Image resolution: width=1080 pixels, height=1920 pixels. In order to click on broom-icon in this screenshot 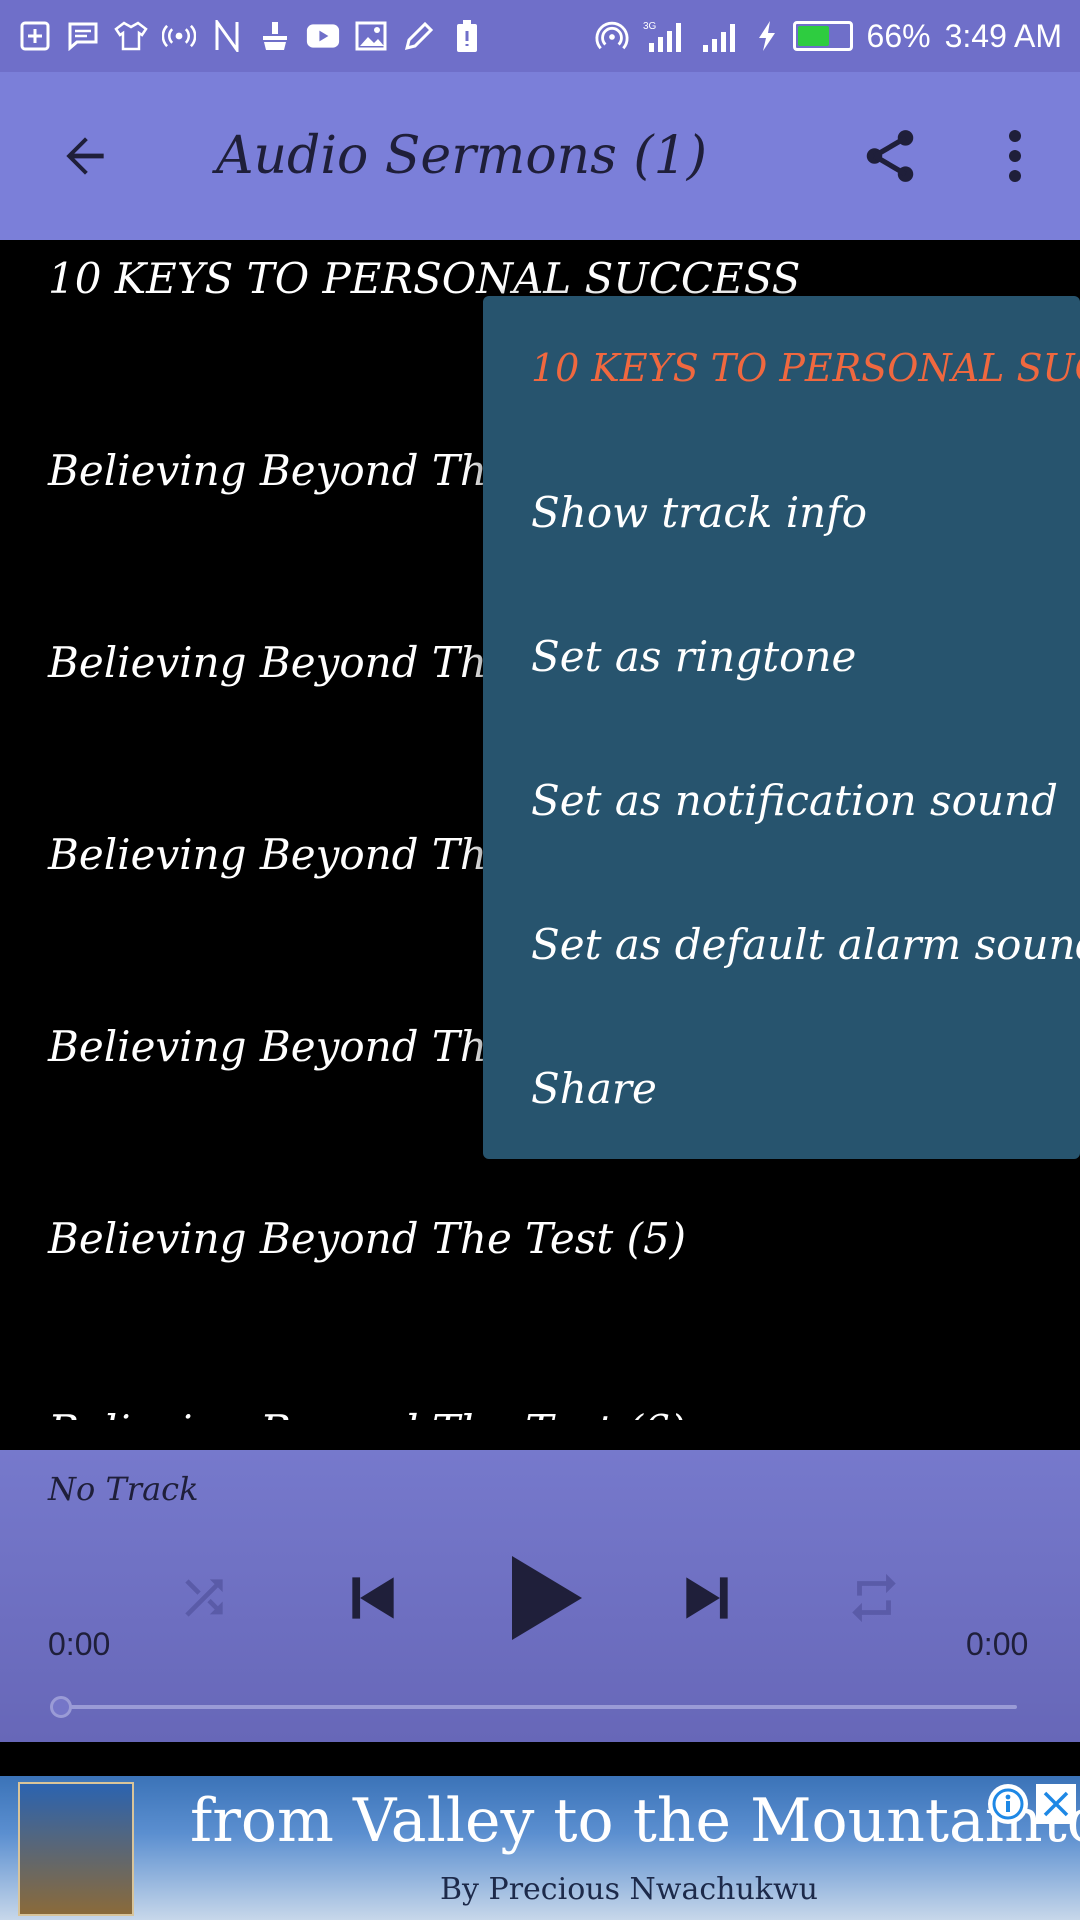, I will do `click(275, 36)`.